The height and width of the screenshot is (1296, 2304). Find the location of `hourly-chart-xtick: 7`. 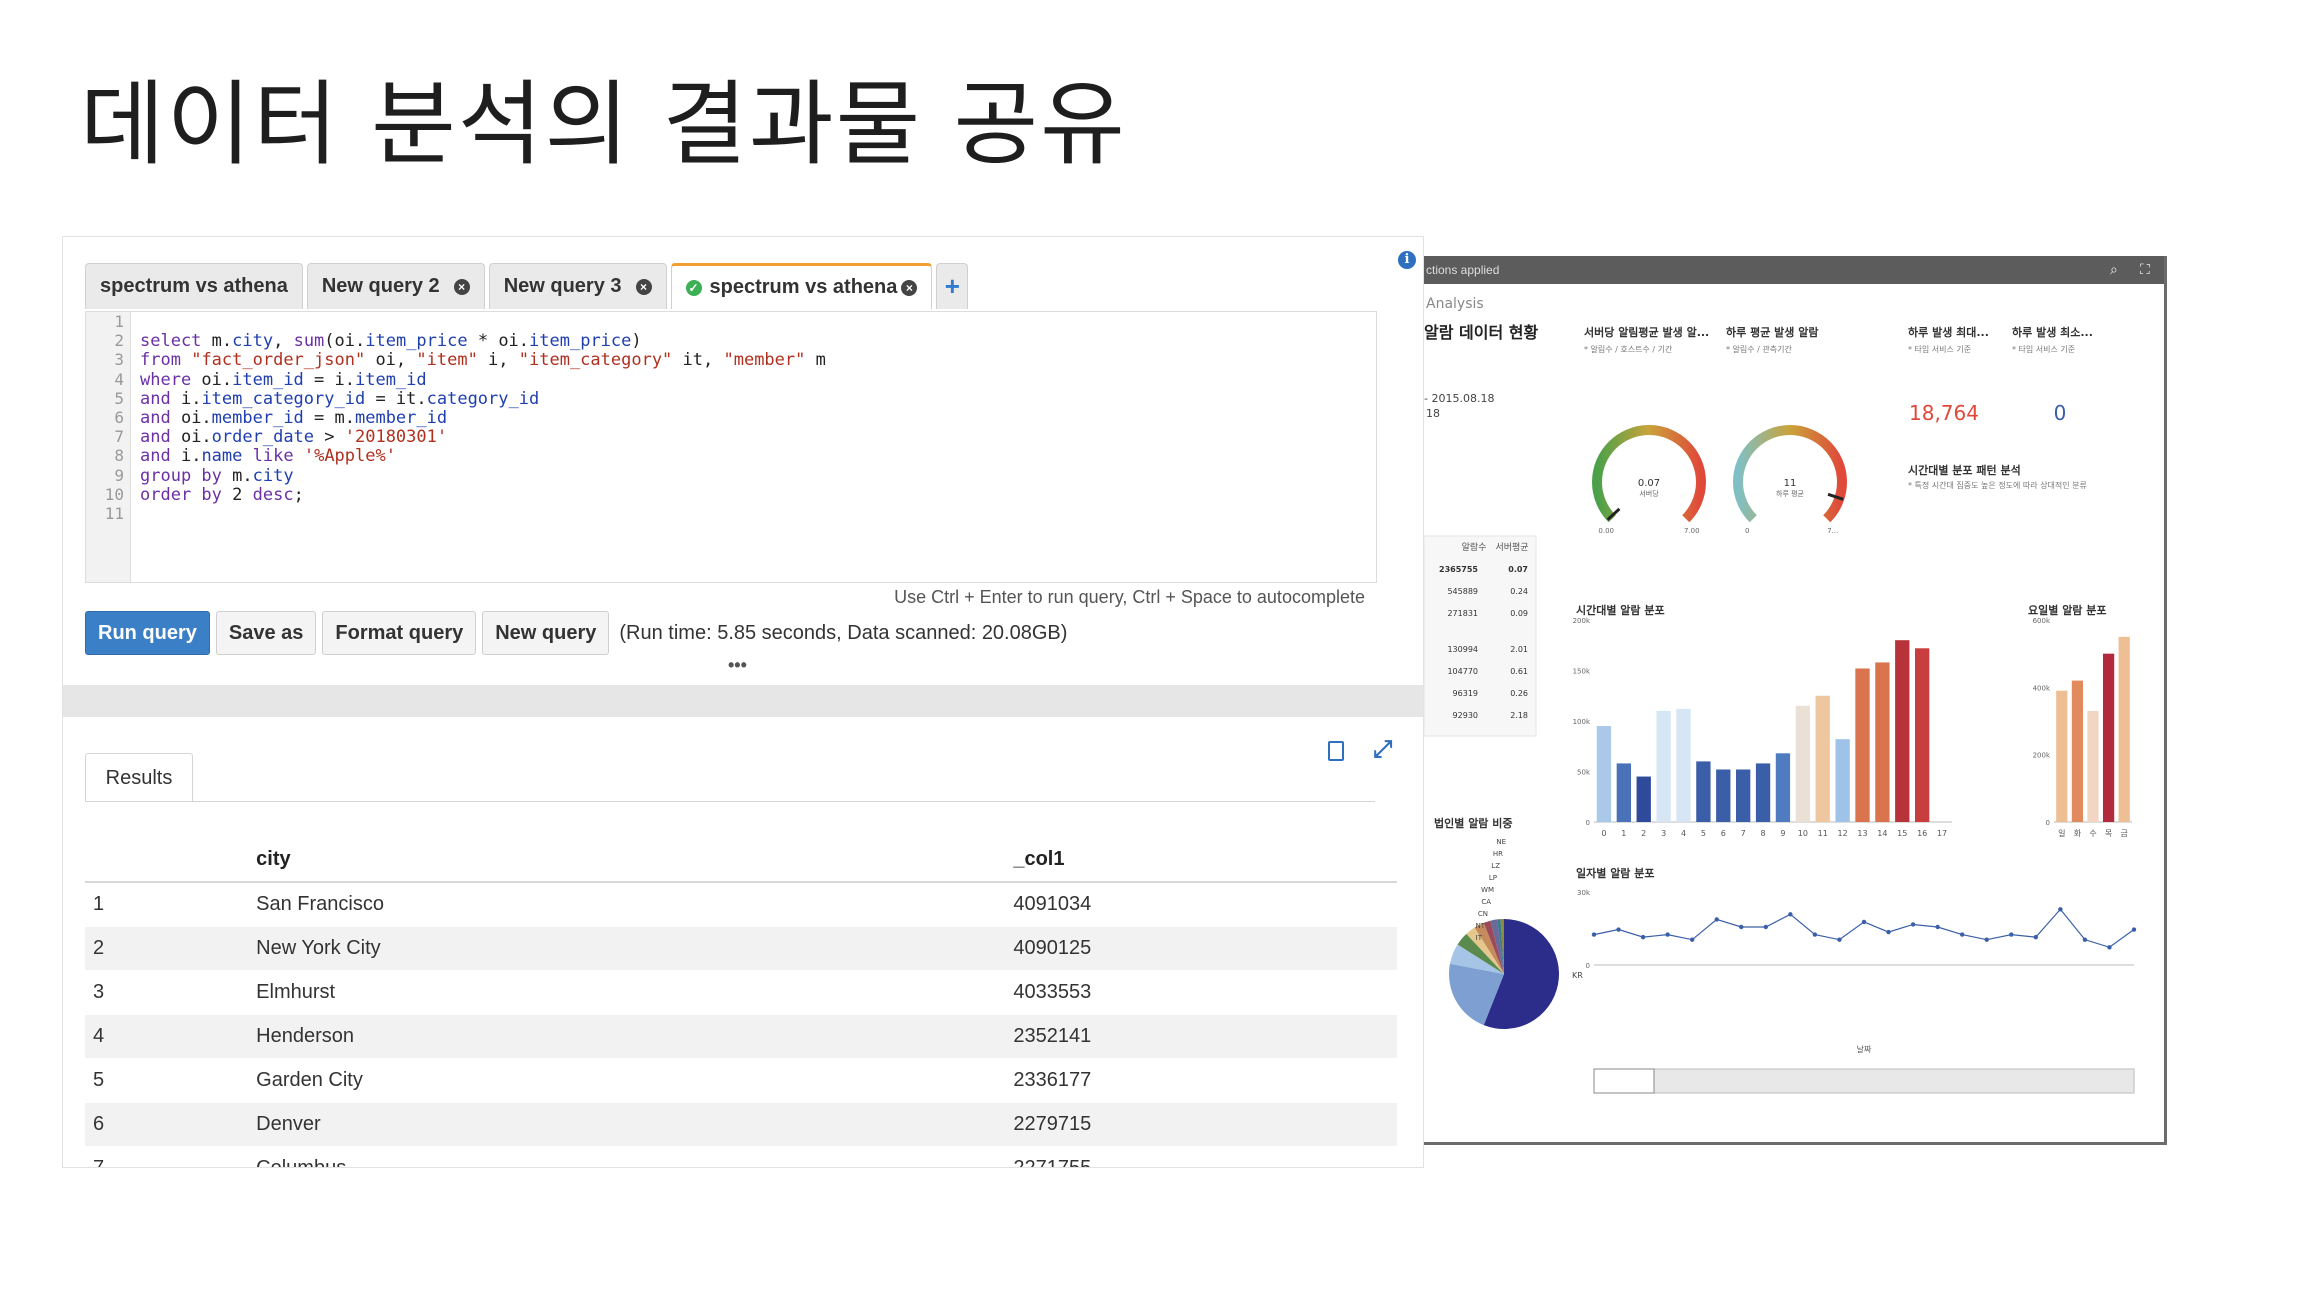

hourly-chart-xtick: 7 is located at coordinates (1743, 833).